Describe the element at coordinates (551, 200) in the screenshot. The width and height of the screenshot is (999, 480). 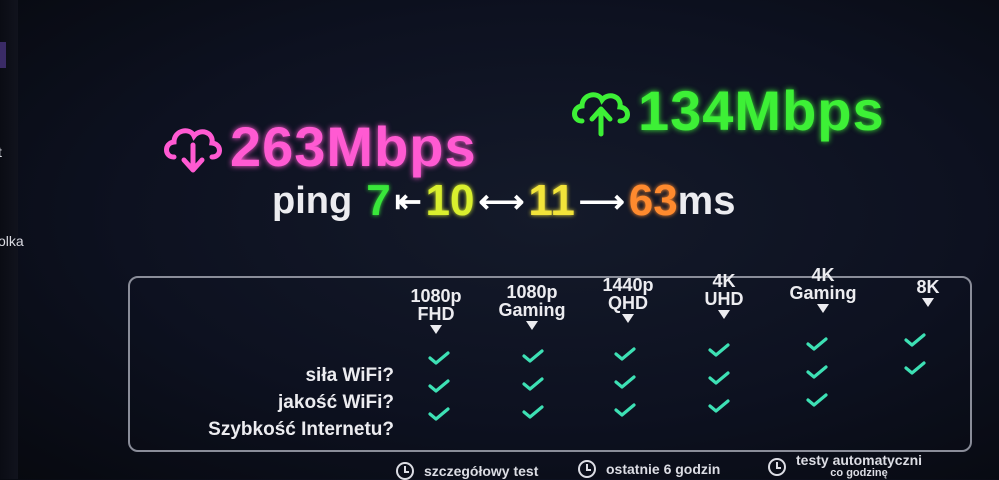
I see `ping-value: 11` at that location.